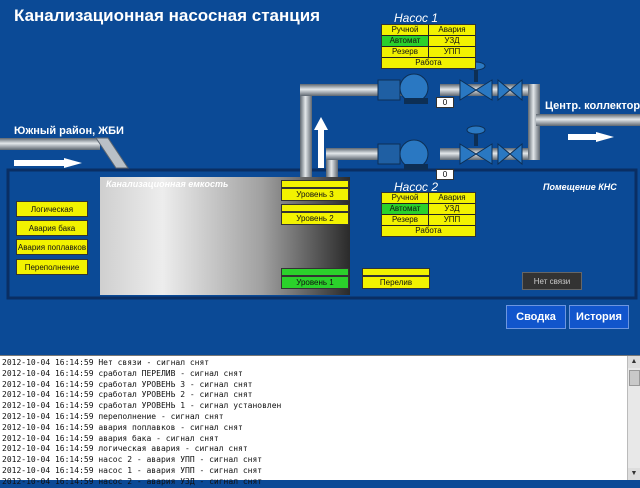  Describe the element at coordinates (405, 209) in the screenshot. I see `pump2-auto: Автомат` at that location.